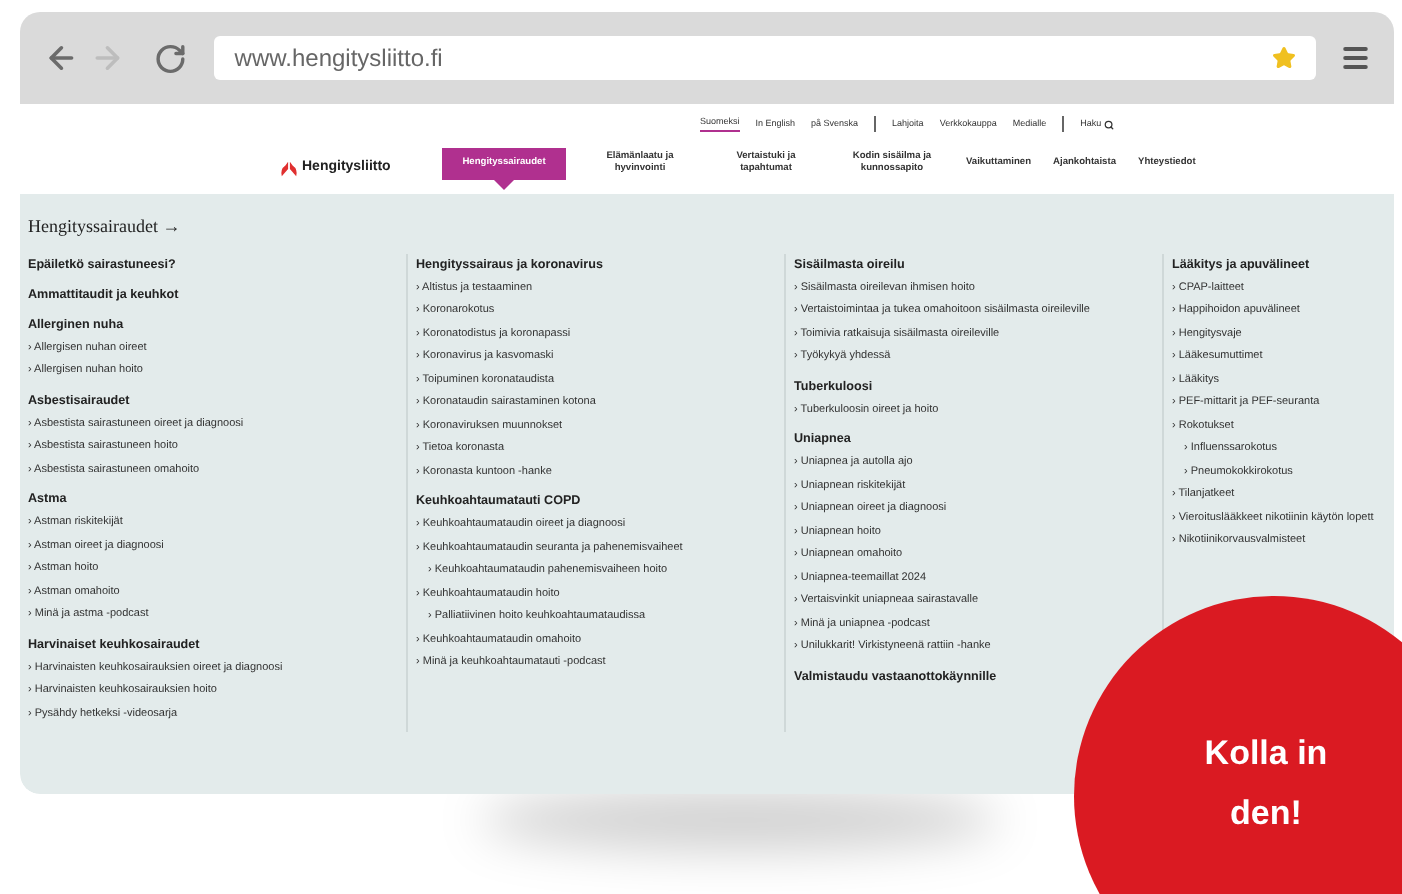  Describe the element at coordinates (170, 58) in the screenshot. I see `reload-icon` at that location.